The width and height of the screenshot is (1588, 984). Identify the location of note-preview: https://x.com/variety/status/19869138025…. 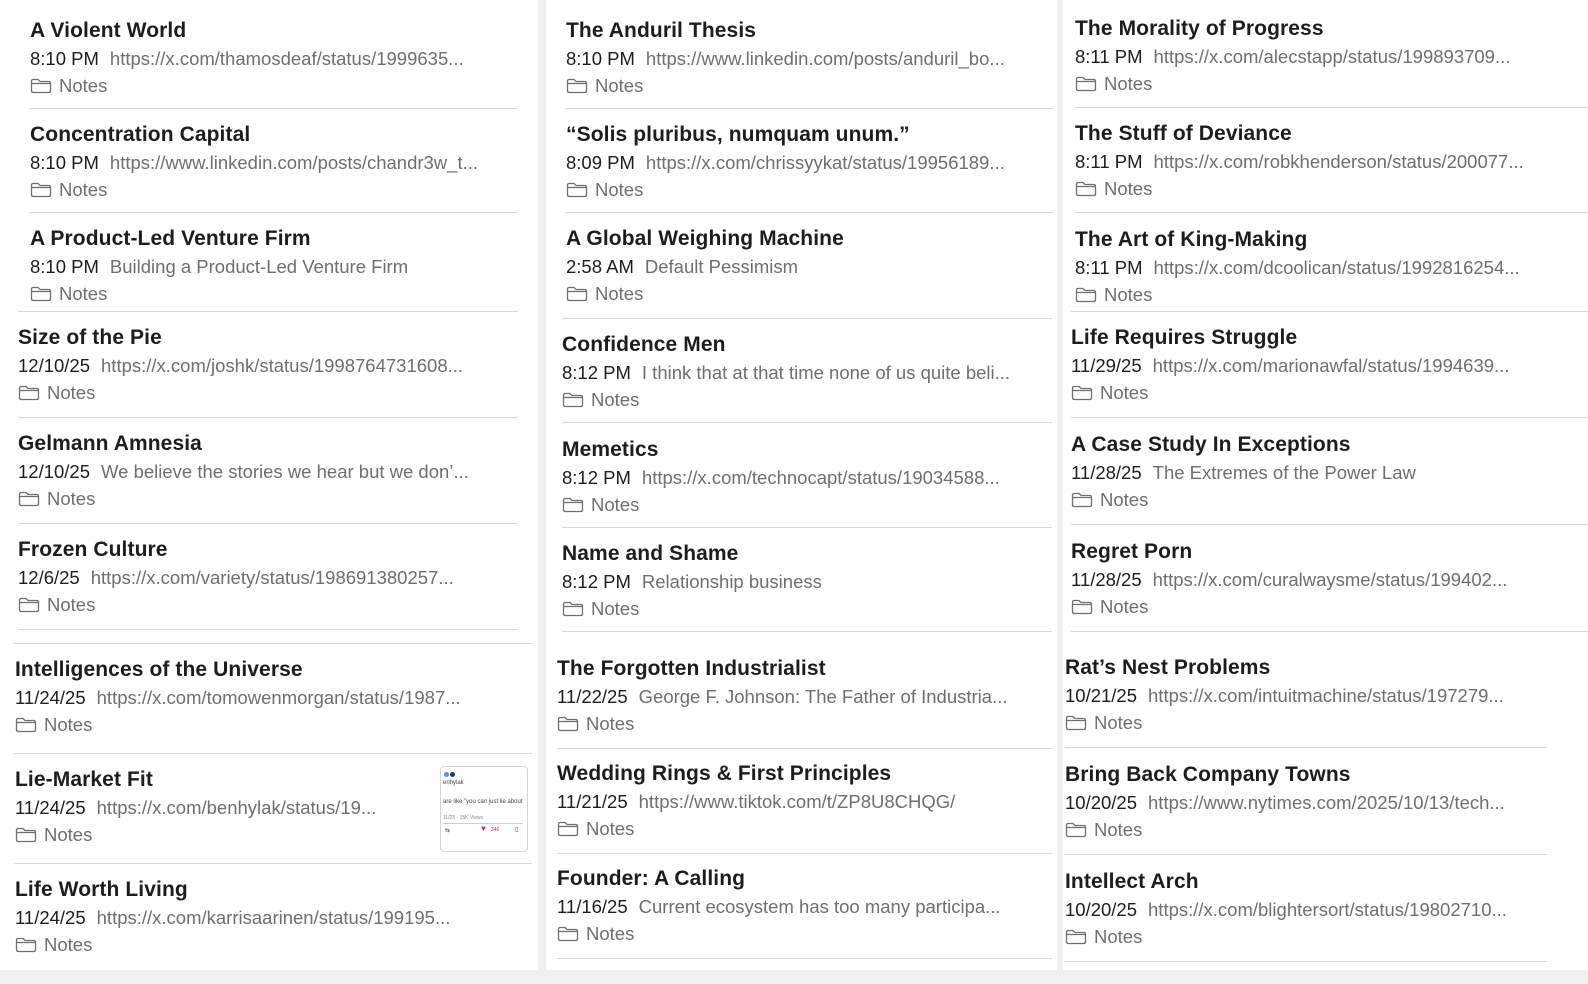
(272, 577).